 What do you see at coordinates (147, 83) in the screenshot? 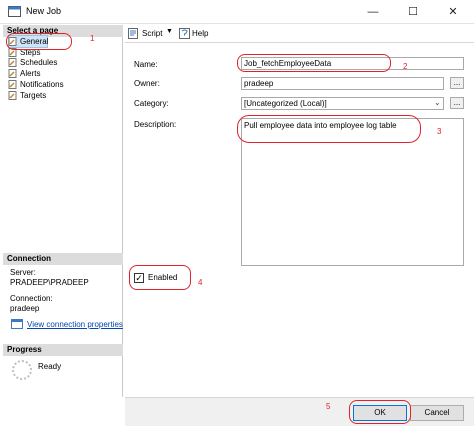
I see `owner-label: Owner:` at bounding box center [147, 83].